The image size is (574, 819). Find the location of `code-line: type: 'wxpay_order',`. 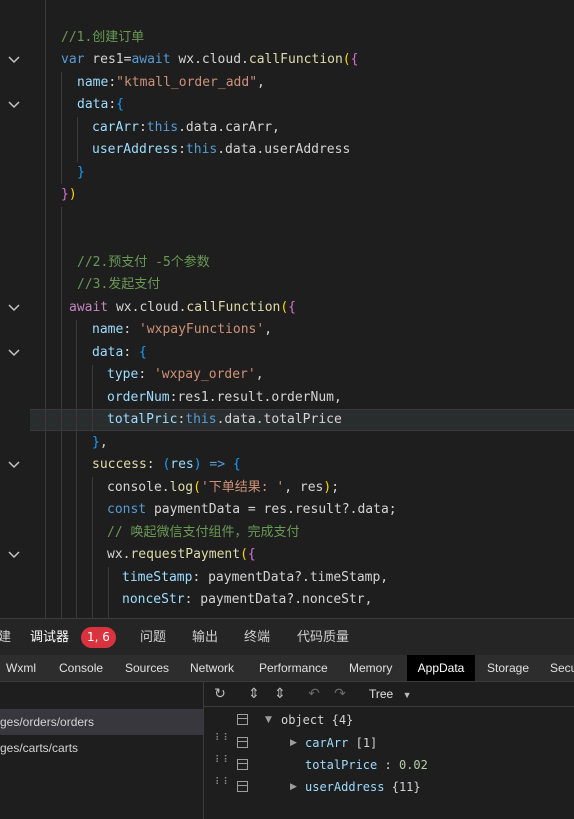

code-line: type: 'wxpay_order', is located at coordinates (185, 375).